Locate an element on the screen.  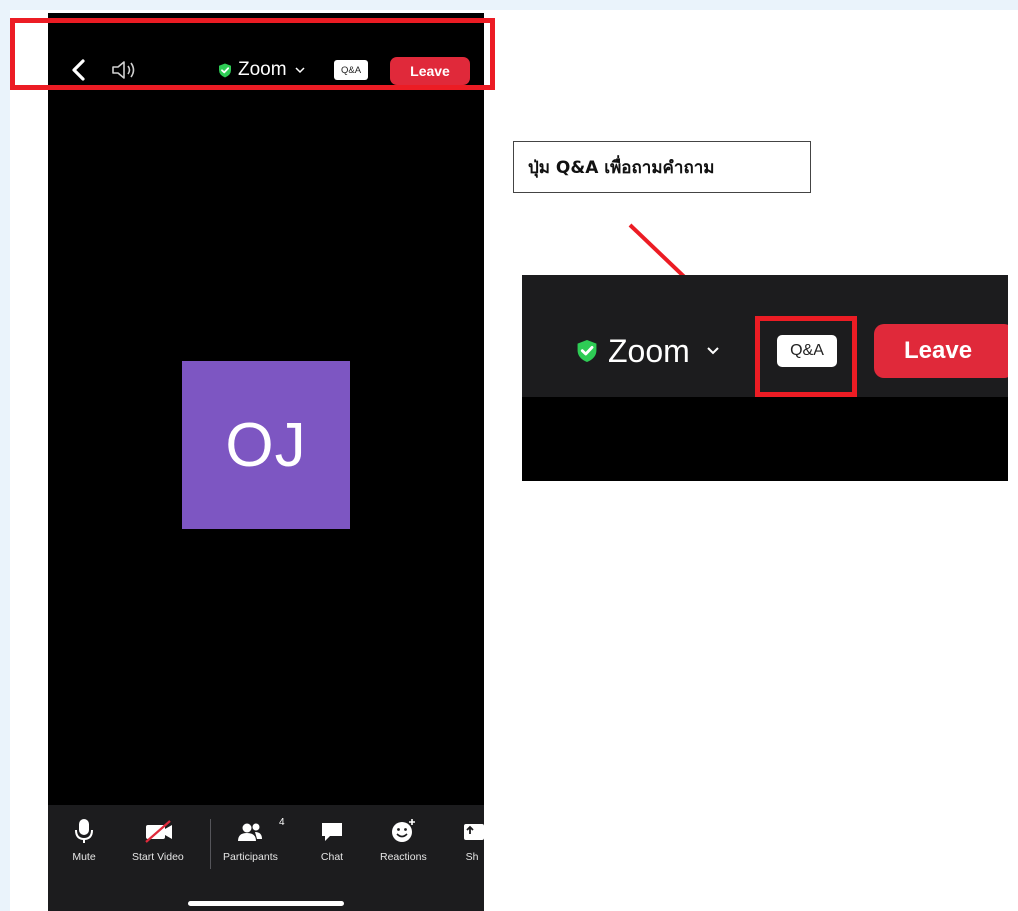
chat-label: Chat is located at coordinates (332, 857).